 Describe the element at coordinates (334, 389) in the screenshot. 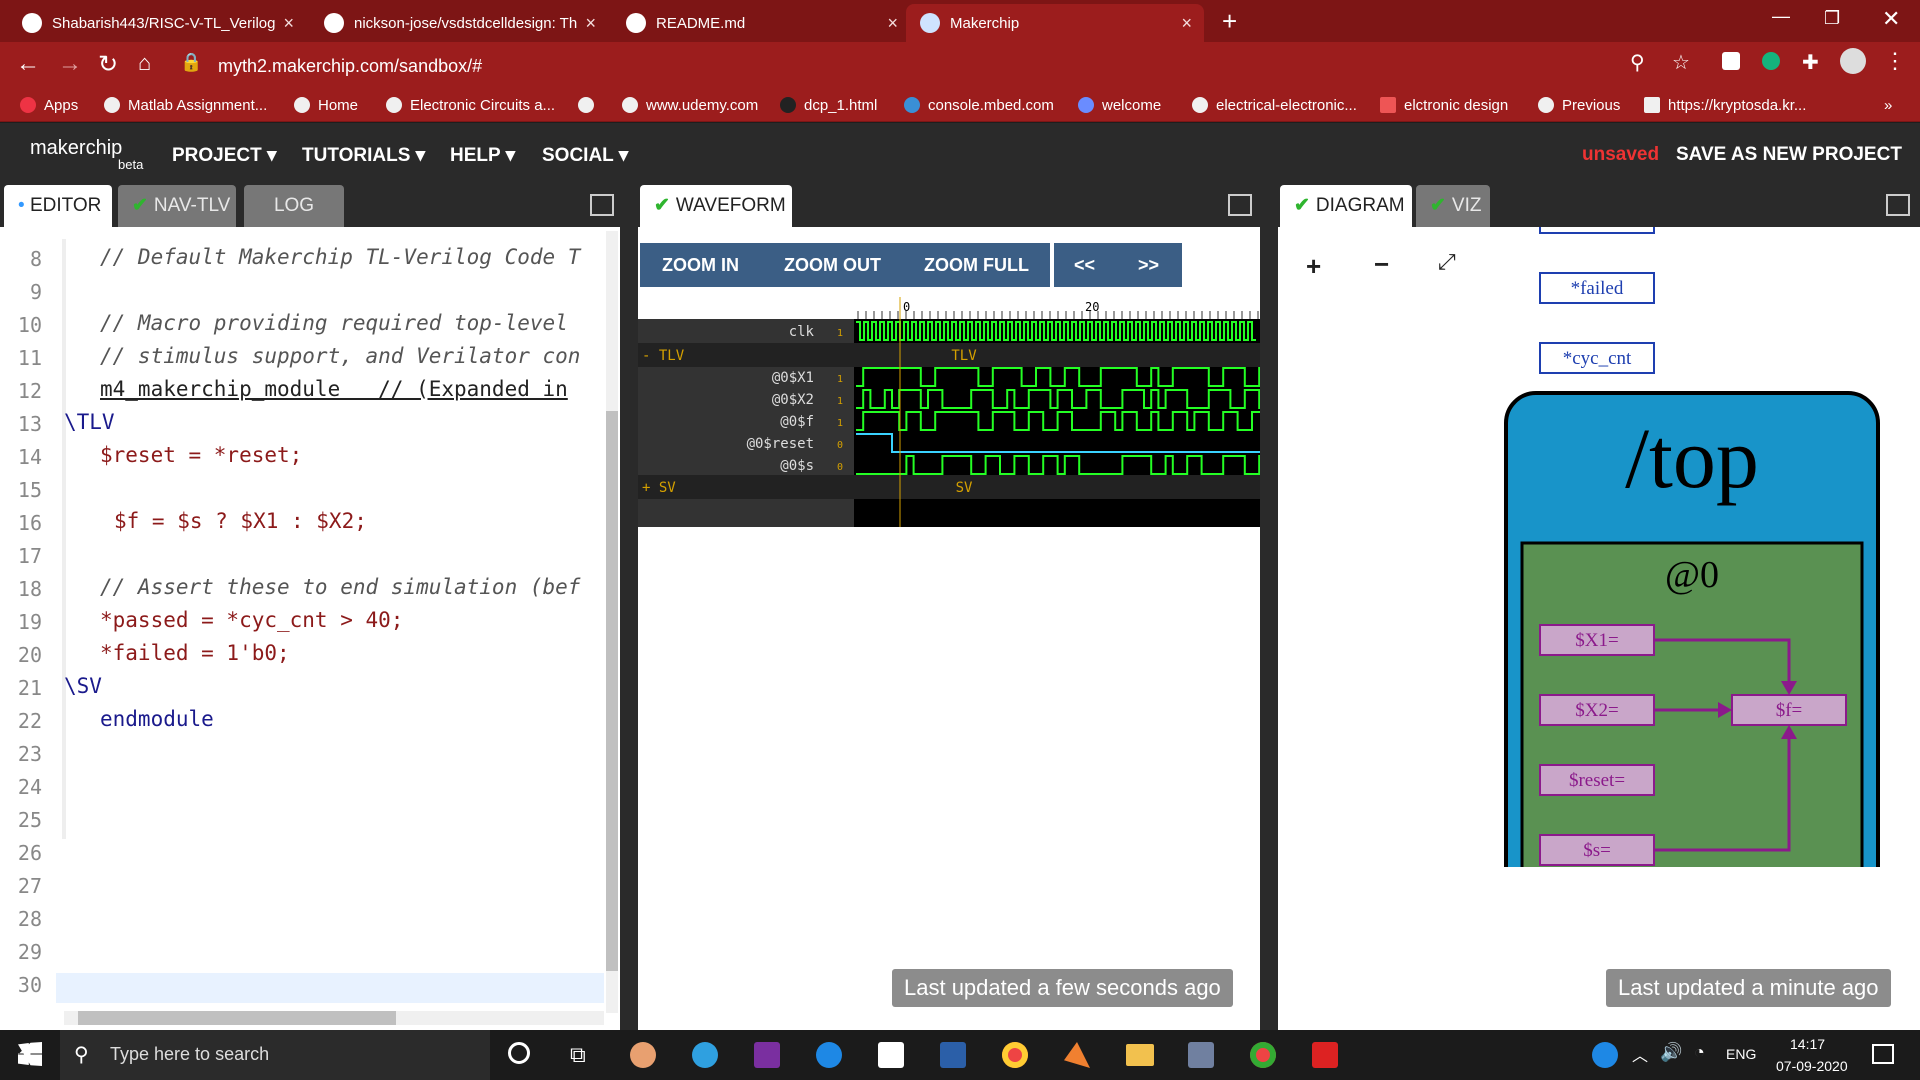

I see `code-line: m4_makerchip_module // (Expanded in` at that location.